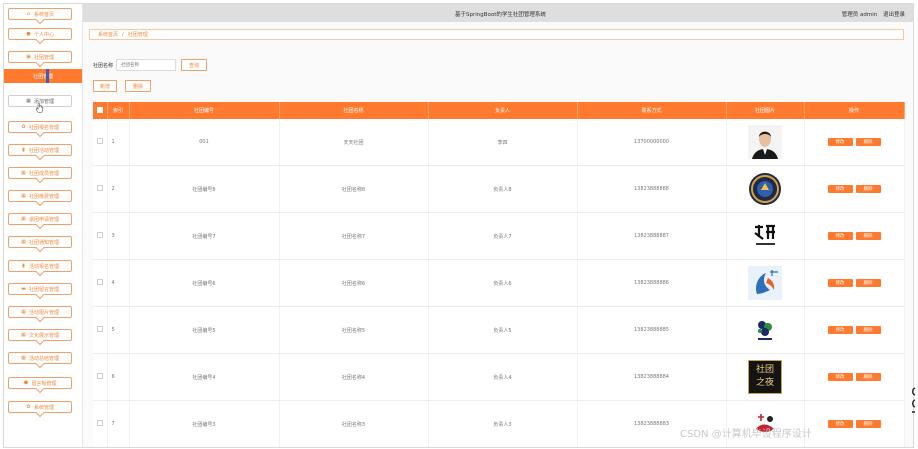 Image resolution: width=918 pixels, height=449 pixels. Describe the element at coordinates (118, 330) in the screenshot. I see `cell-index: 5` at that location.